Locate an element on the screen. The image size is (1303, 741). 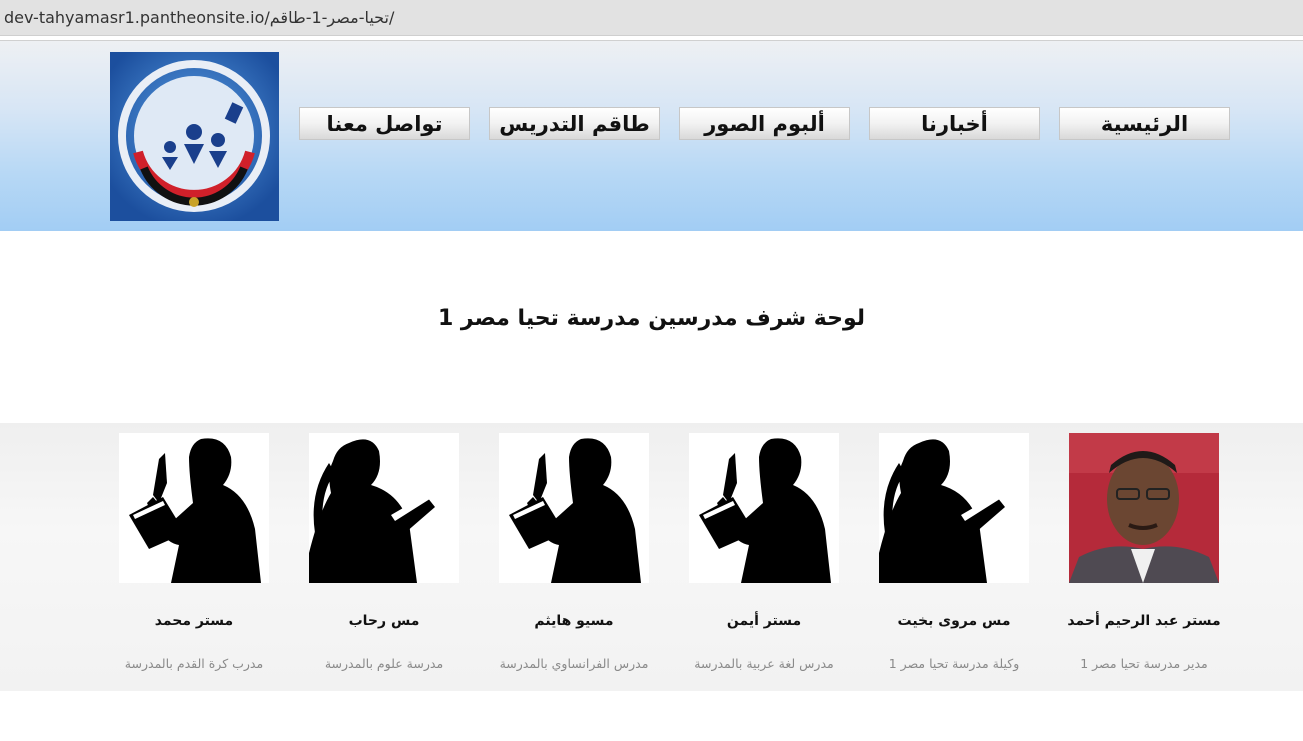
nav-news: أخبارنا is located at coordinates (954, 123).